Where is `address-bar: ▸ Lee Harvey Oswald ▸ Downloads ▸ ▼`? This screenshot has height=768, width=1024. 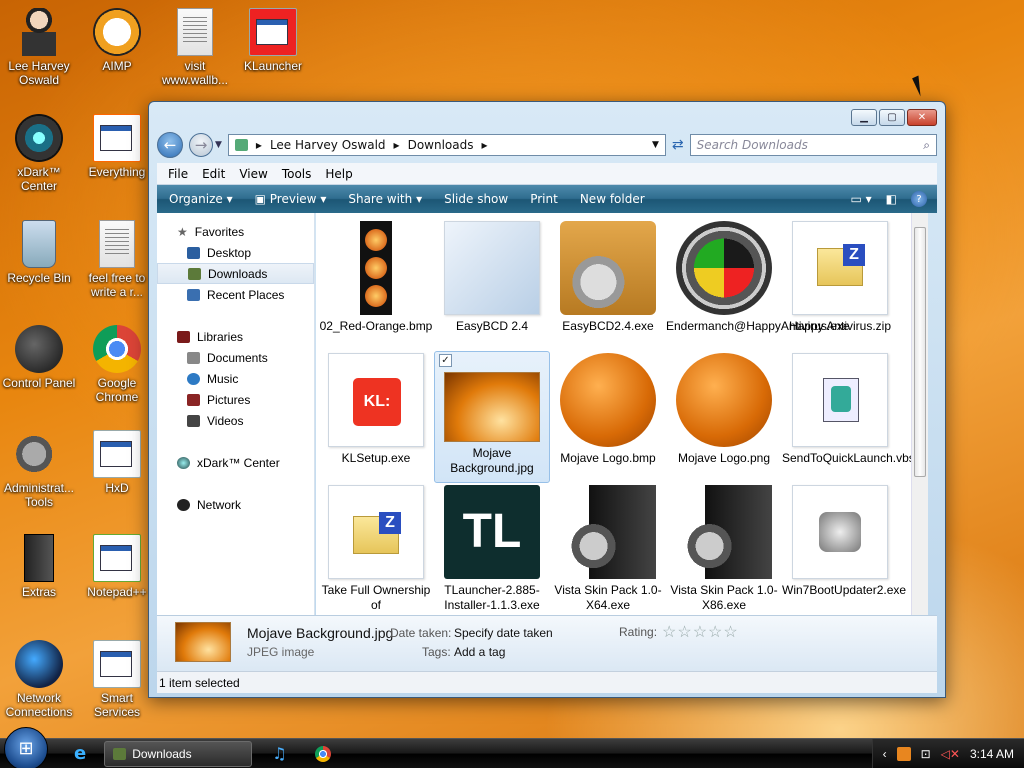 address-bar: ▸ Lee Harvey Oswald ▸ Downloads ▸ ▼ is located at coordinates (446, 145).